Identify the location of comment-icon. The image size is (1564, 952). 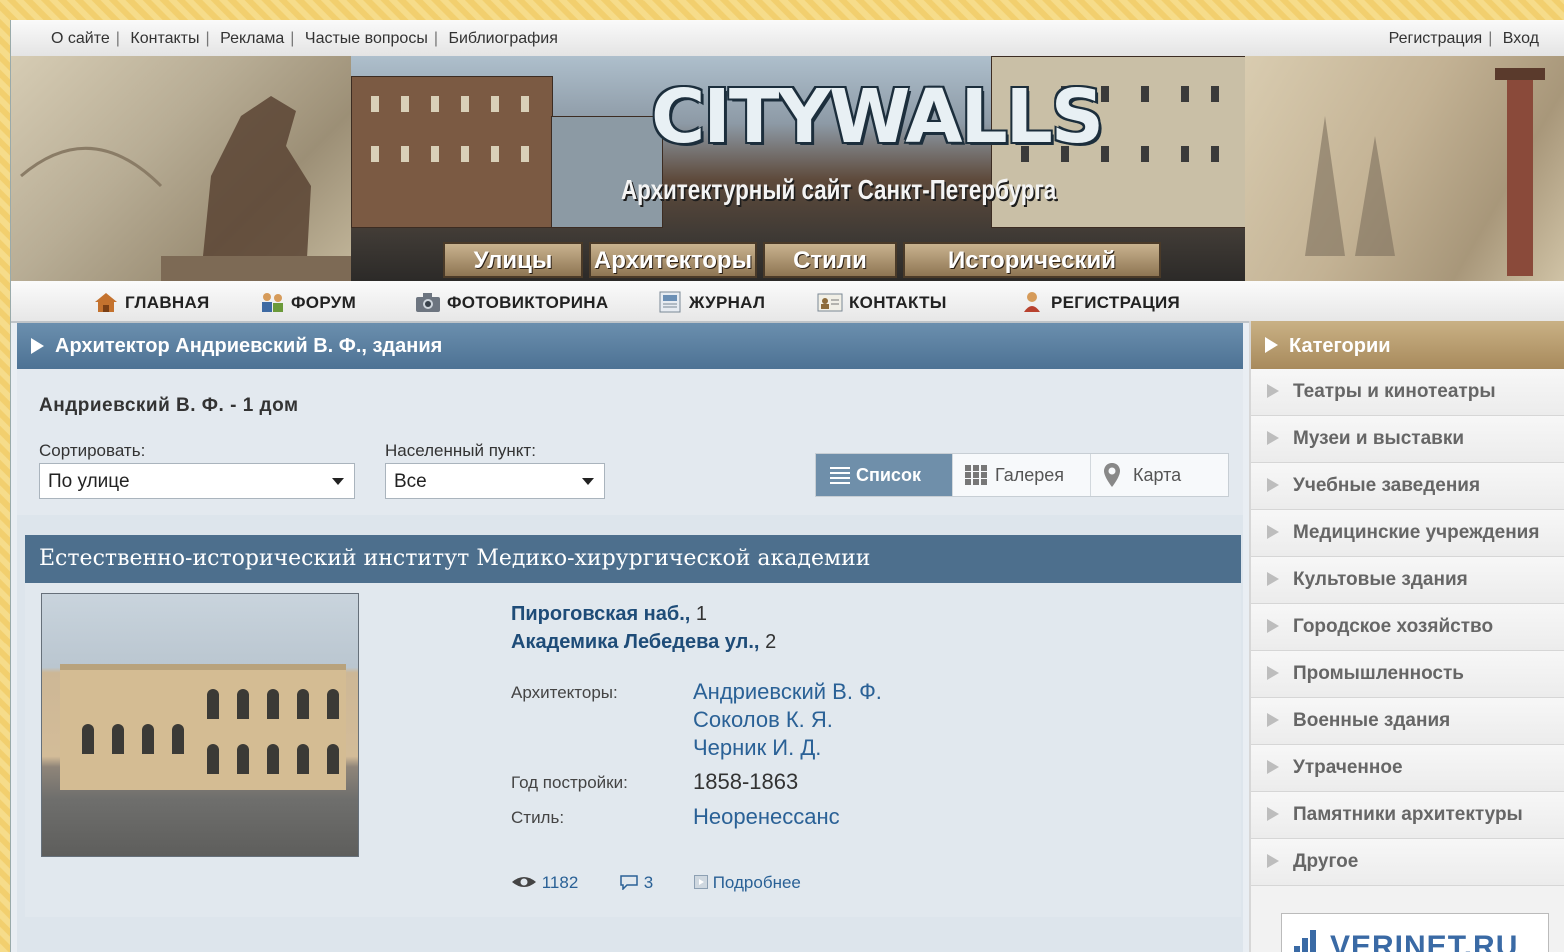
(629, 883).